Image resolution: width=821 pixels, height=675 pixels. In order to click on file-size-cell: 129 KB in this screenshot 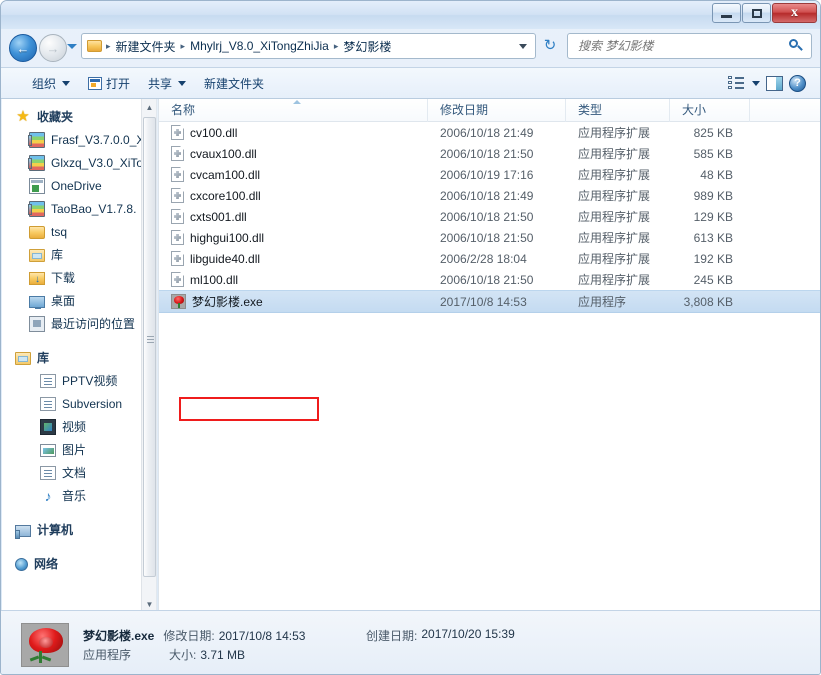, I will do `click(713, 216)`.